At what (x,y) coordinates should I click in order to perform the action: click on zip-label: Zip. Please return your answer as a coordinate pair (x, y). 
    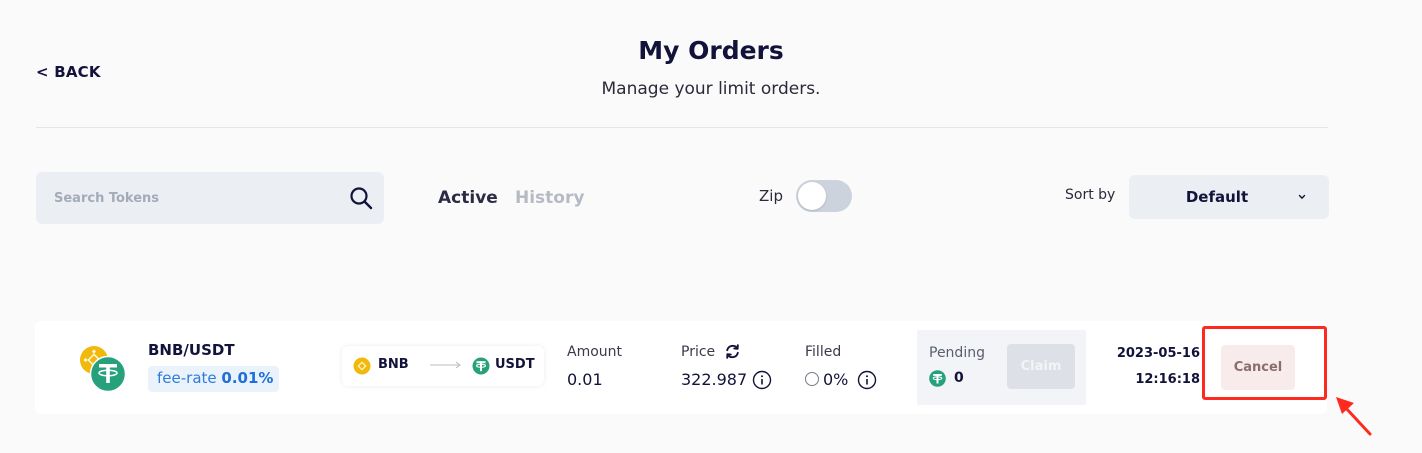
    Looking at the image, I should click on (771, 196).